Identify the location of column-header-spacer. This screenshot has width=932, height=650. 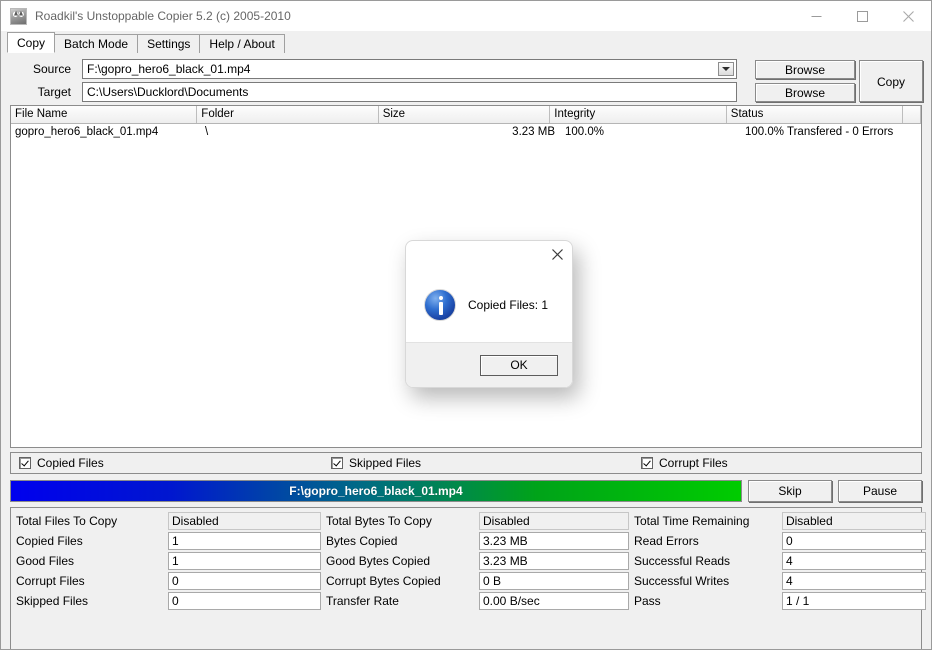
(912, 114).